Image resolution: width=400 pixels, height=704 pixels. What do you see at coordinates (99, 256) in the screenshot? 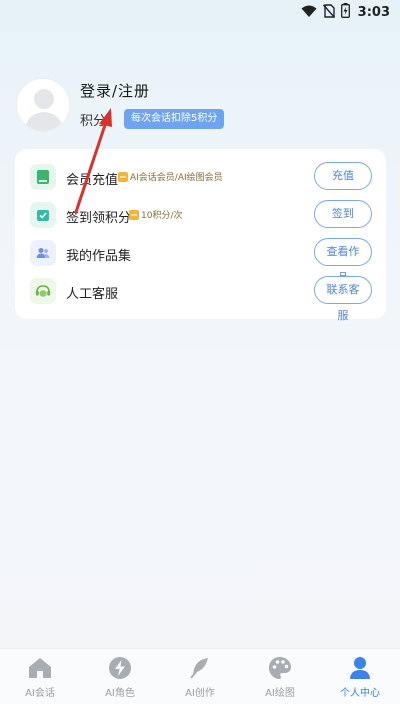
I see `menu-label: 我的作品集` at bounding box center [99, 256].